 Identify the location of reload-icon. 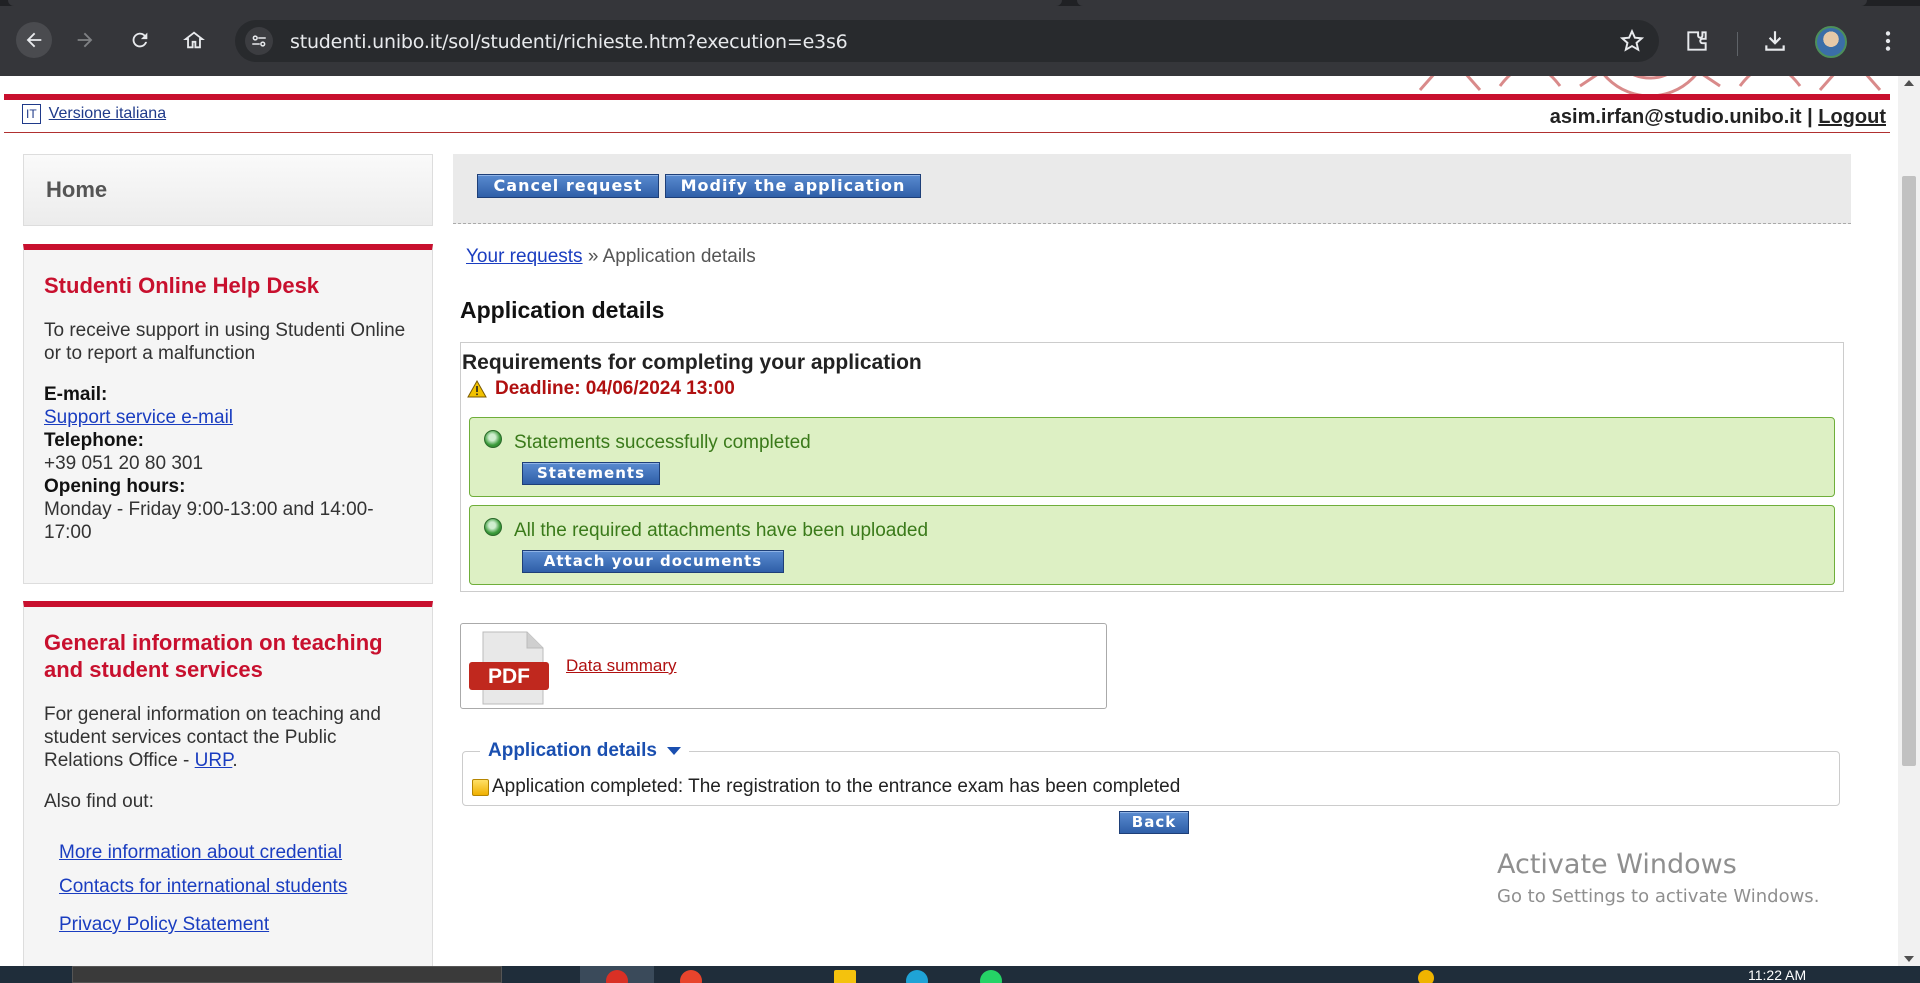
(140, 40).